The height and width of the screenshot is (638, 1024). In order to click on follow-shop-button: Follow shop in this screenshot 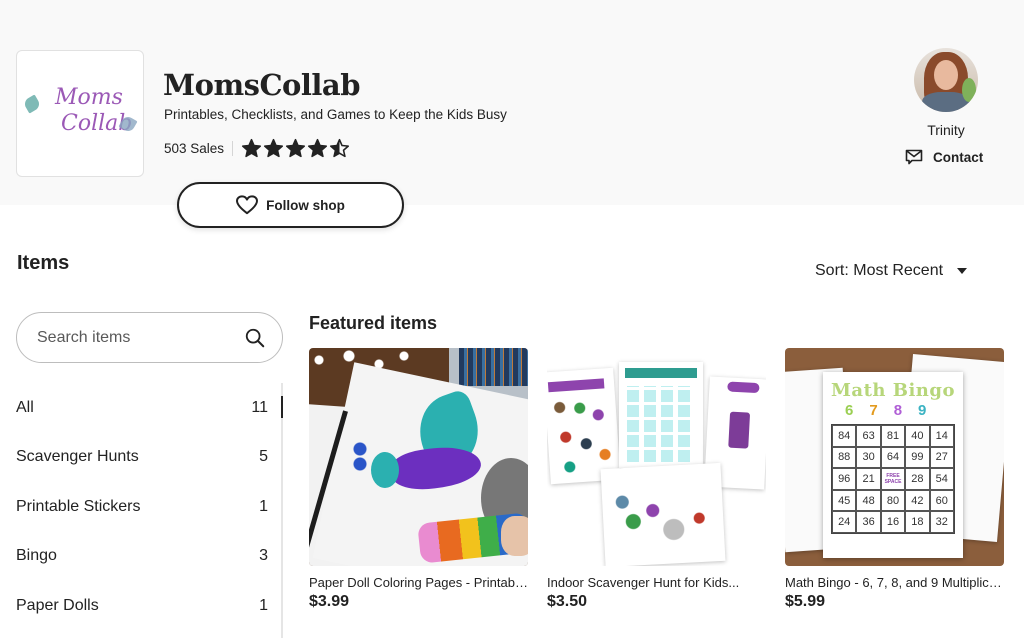, I will do `click(290, 205)`.